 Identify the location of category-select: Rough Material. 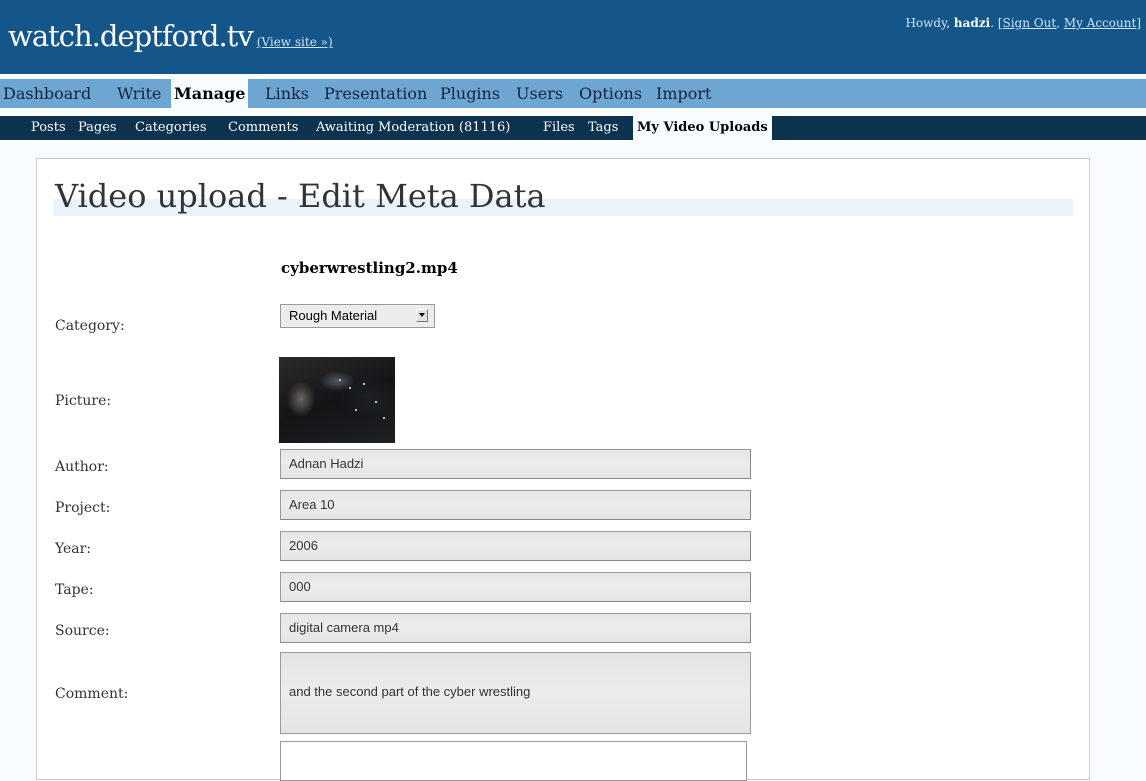
(357, 316).